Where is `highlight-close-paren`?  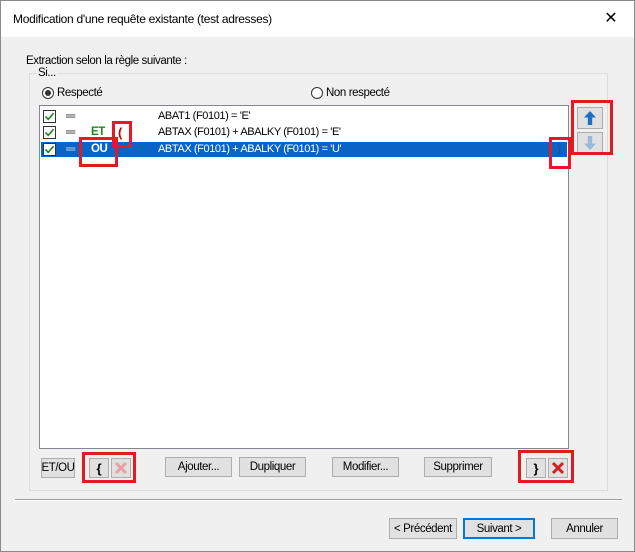
highlight-close-paren is located at coordinates (560, 153).